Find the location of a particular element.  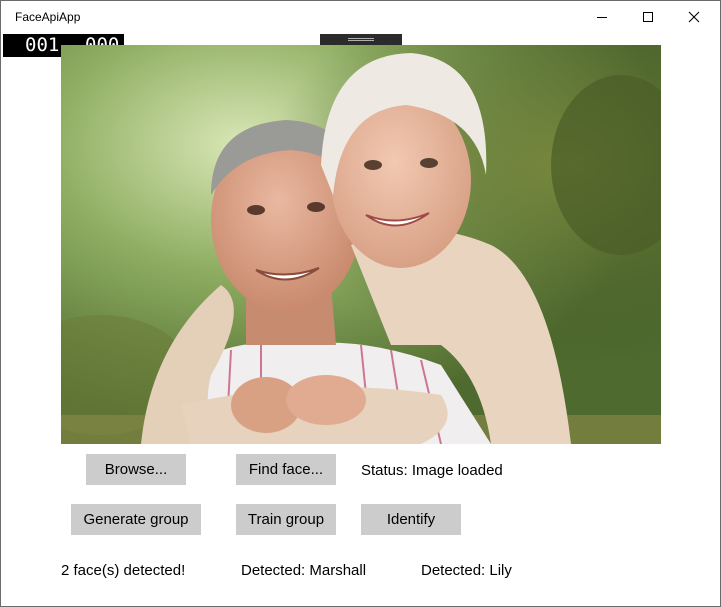

minimize-icon is located at coordinates (602, 17).